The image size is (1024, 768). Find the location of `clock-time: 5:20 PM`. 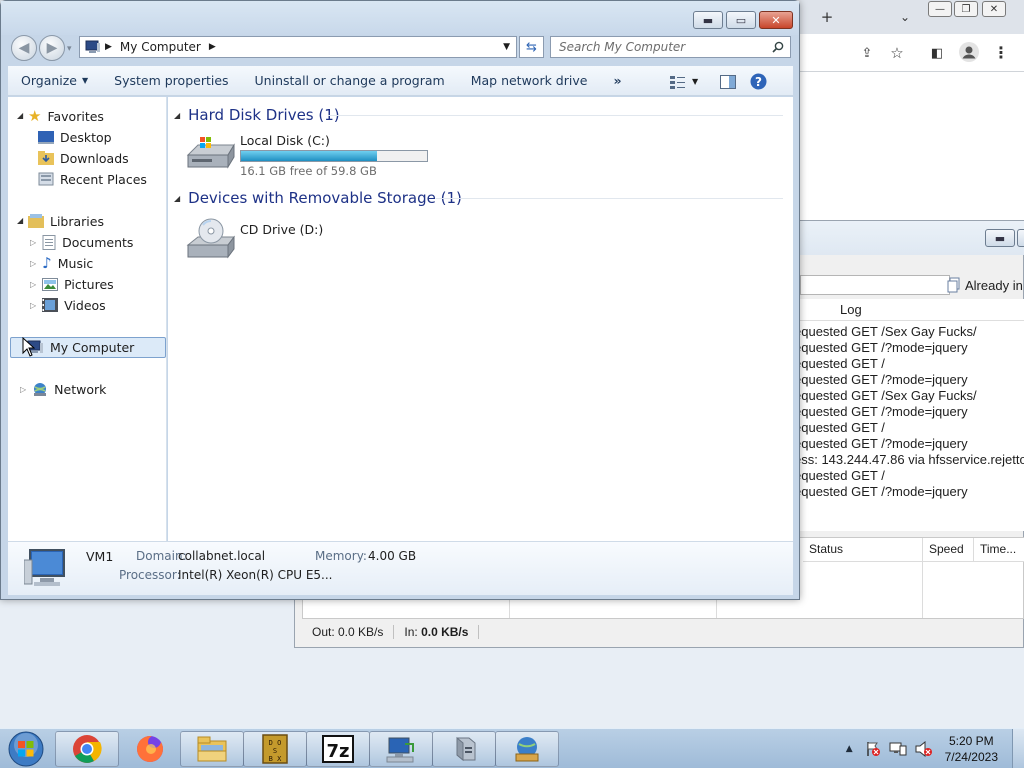

clock-time: 5:20 PM is located at coordinates (971, 741).